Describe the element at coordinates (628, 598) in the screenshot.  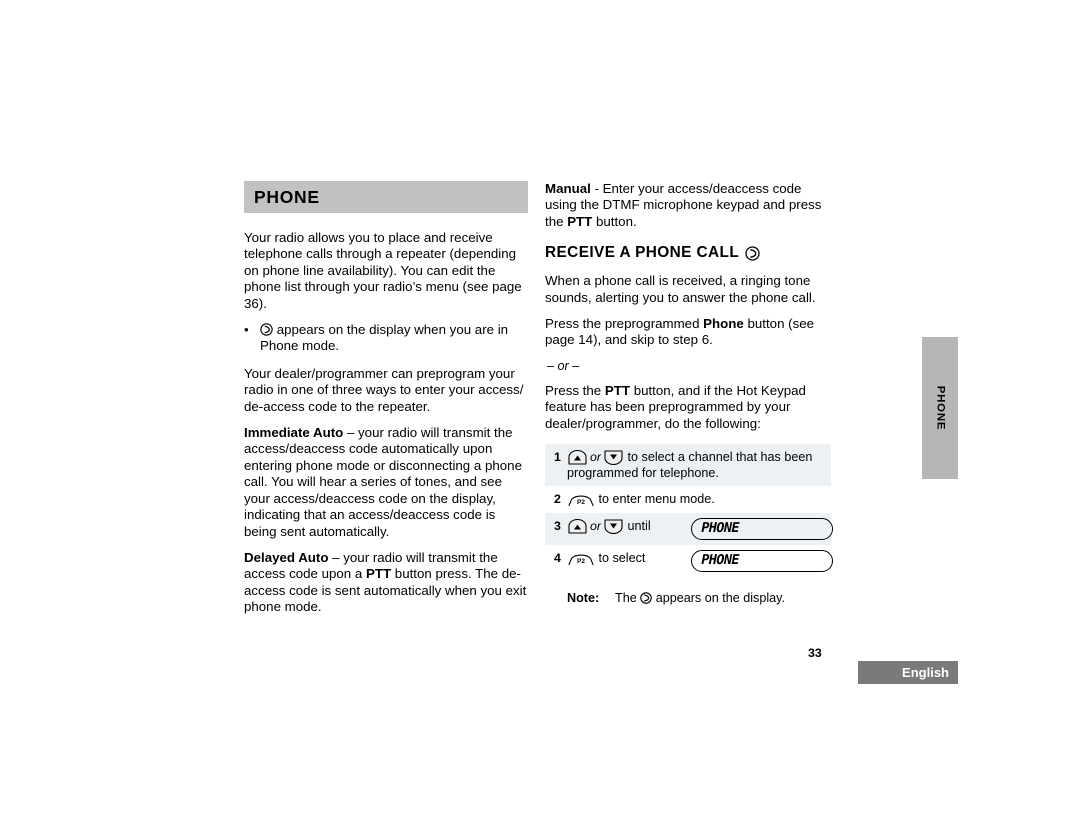
I see `note-text-before: The` at that location.